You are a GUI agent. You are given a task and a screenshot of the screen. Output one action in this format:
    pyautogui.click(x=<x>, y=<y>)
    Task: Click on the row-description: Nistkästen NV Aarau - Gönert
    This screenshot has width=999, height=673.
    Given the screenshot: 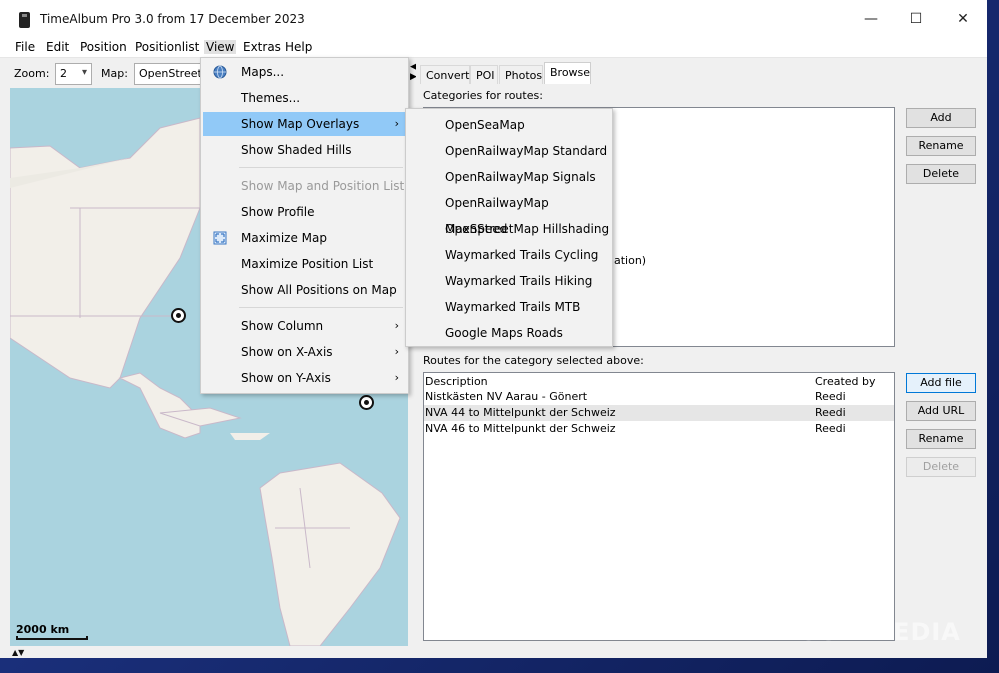 What is the action you would take?
    pyautogui.click(x=506, y=396)
    